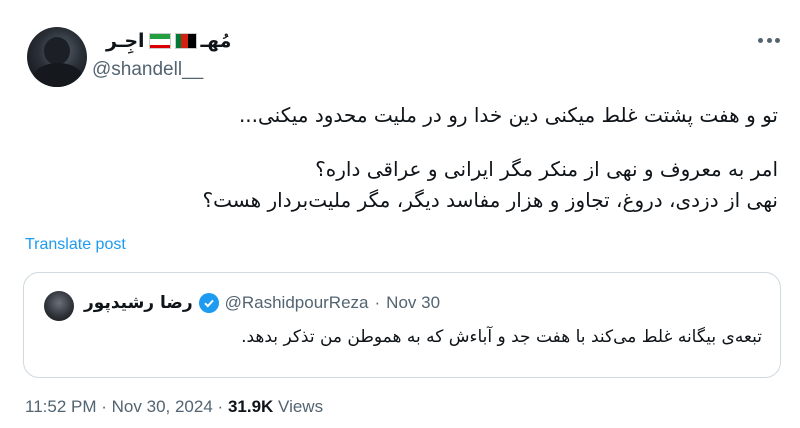 This screenshot has height=428, width=800. What do you see at coordinates (216, 41) in the screenshot?
I see `author-display-name: مُهـ` at bounding box center [216, 41].